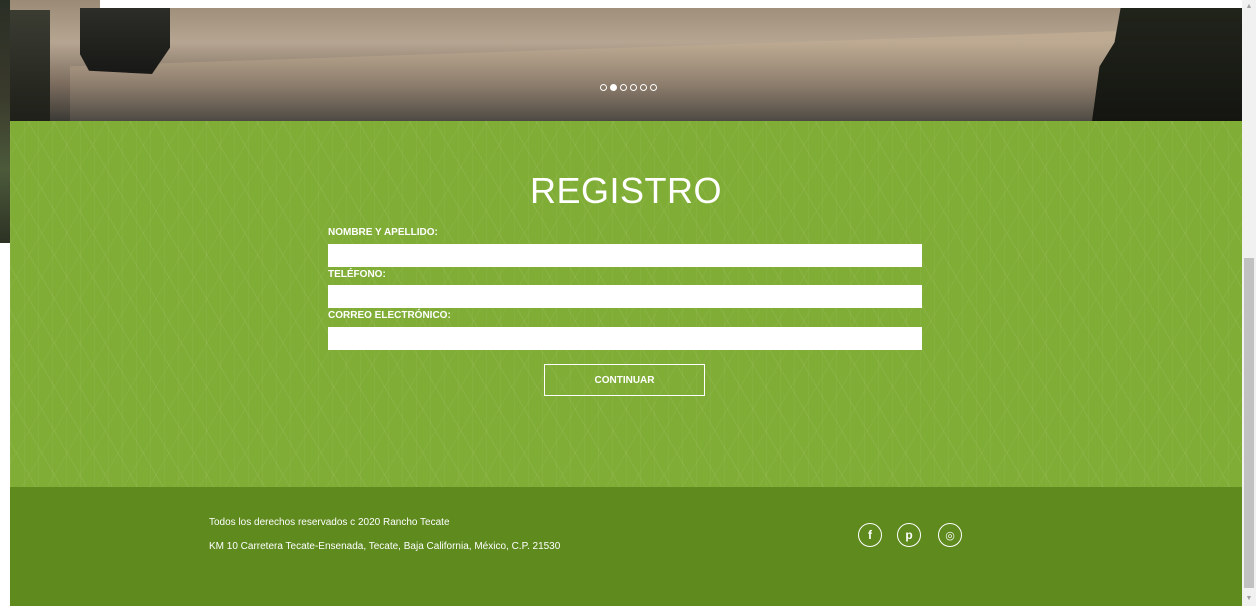 The width and height of the screenshot is (1256, 606). What do you see at coordinates (357, 274) in the screenshot?
I see `phone-label: TELÉFONO:` at bounding box center [357, 274].